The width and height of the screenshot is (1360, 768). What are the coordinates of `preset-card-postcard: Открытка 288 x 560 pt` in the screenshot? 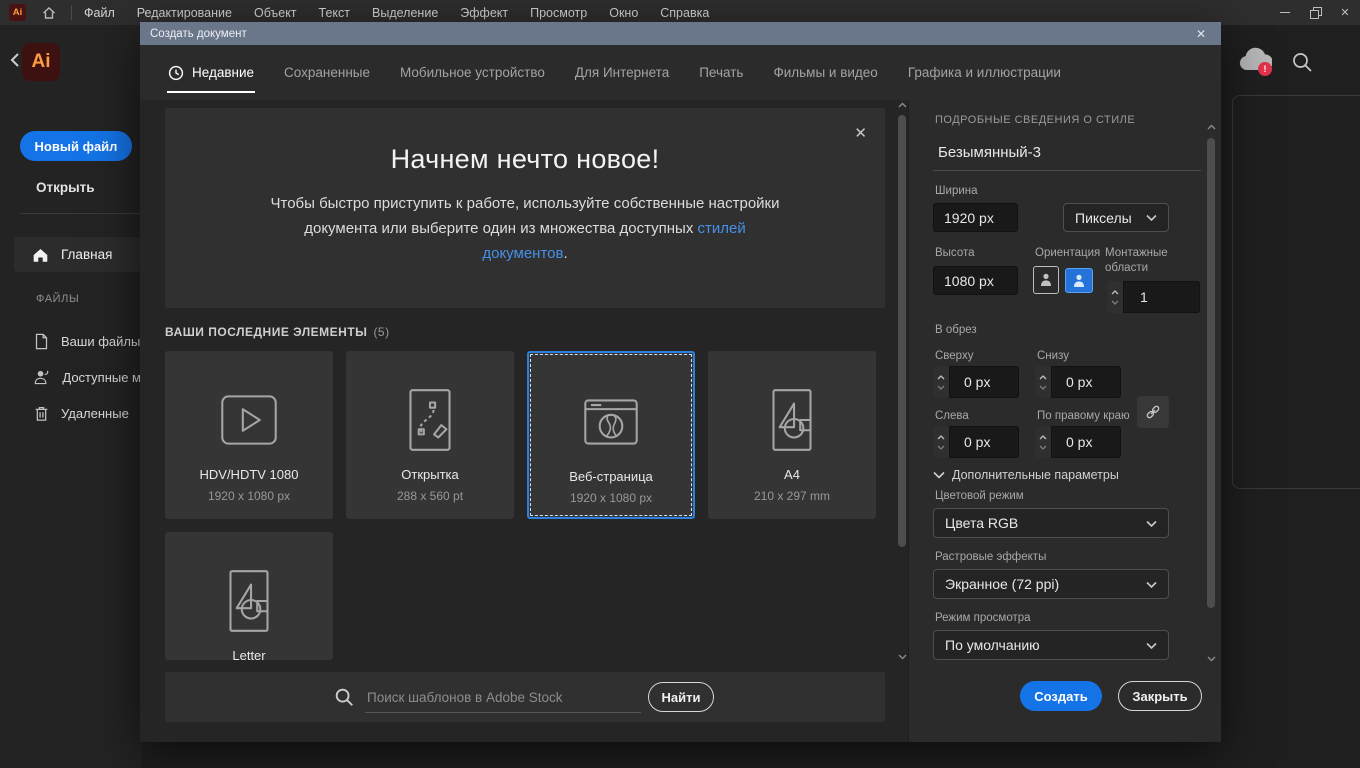 It's located at (430, 435).